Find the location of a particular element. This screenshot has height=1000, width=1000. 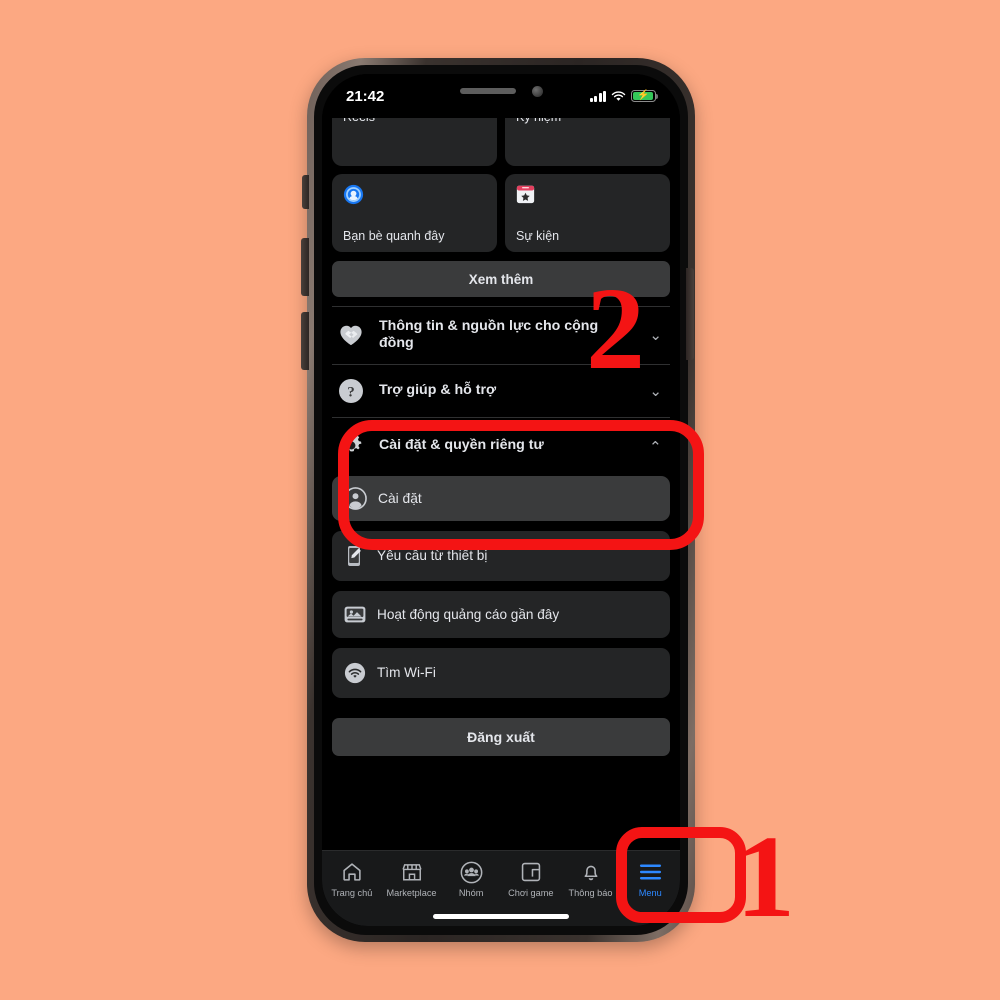

menu-tile-recent-ad-activity: Hoạt động quảng cáo gần đây is located at coordinates (501, 614).